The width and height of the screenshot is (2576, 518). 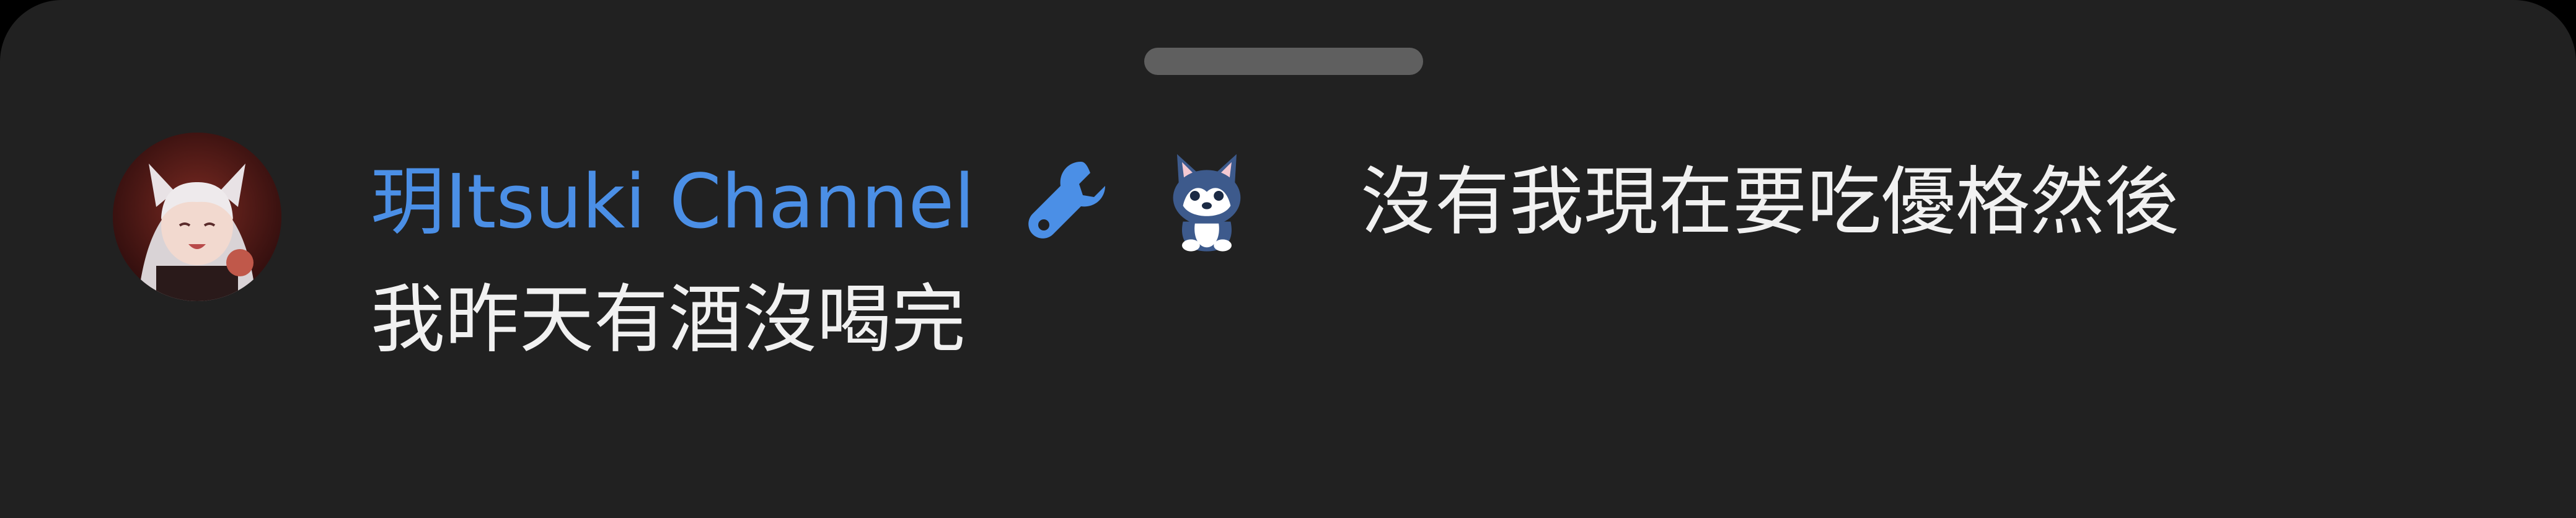 What do you see at coordinates (1066, 200) in the screenshot?
I see `wrench-icon` at bounding box center [1066, 200].